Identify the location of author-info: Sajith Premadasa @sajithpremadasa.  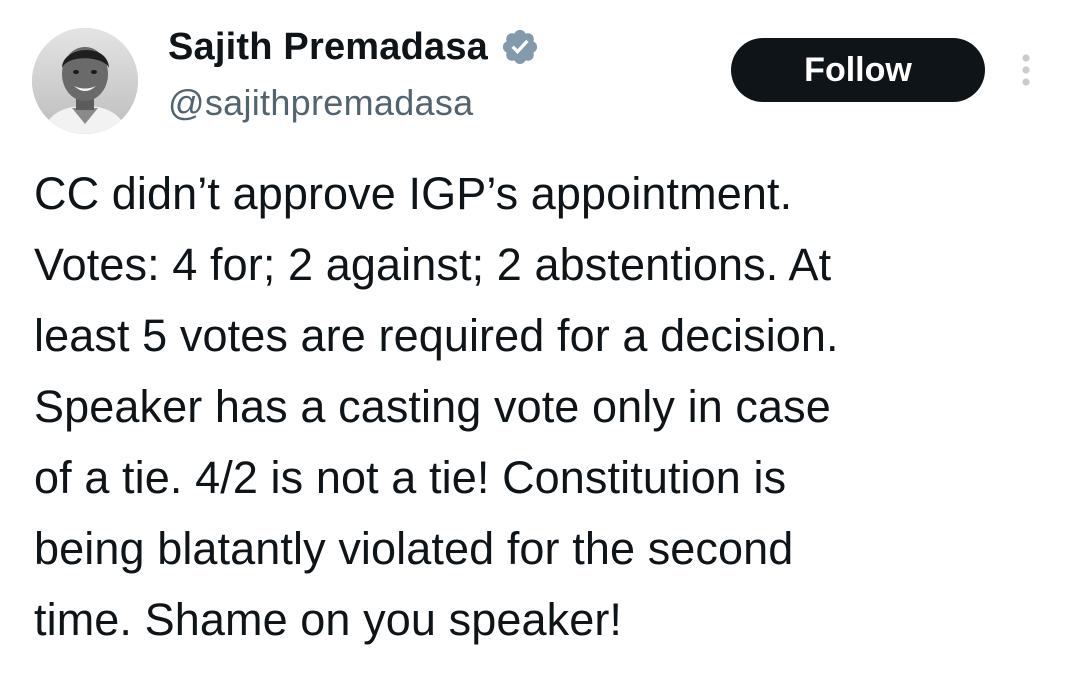
(354, 74).